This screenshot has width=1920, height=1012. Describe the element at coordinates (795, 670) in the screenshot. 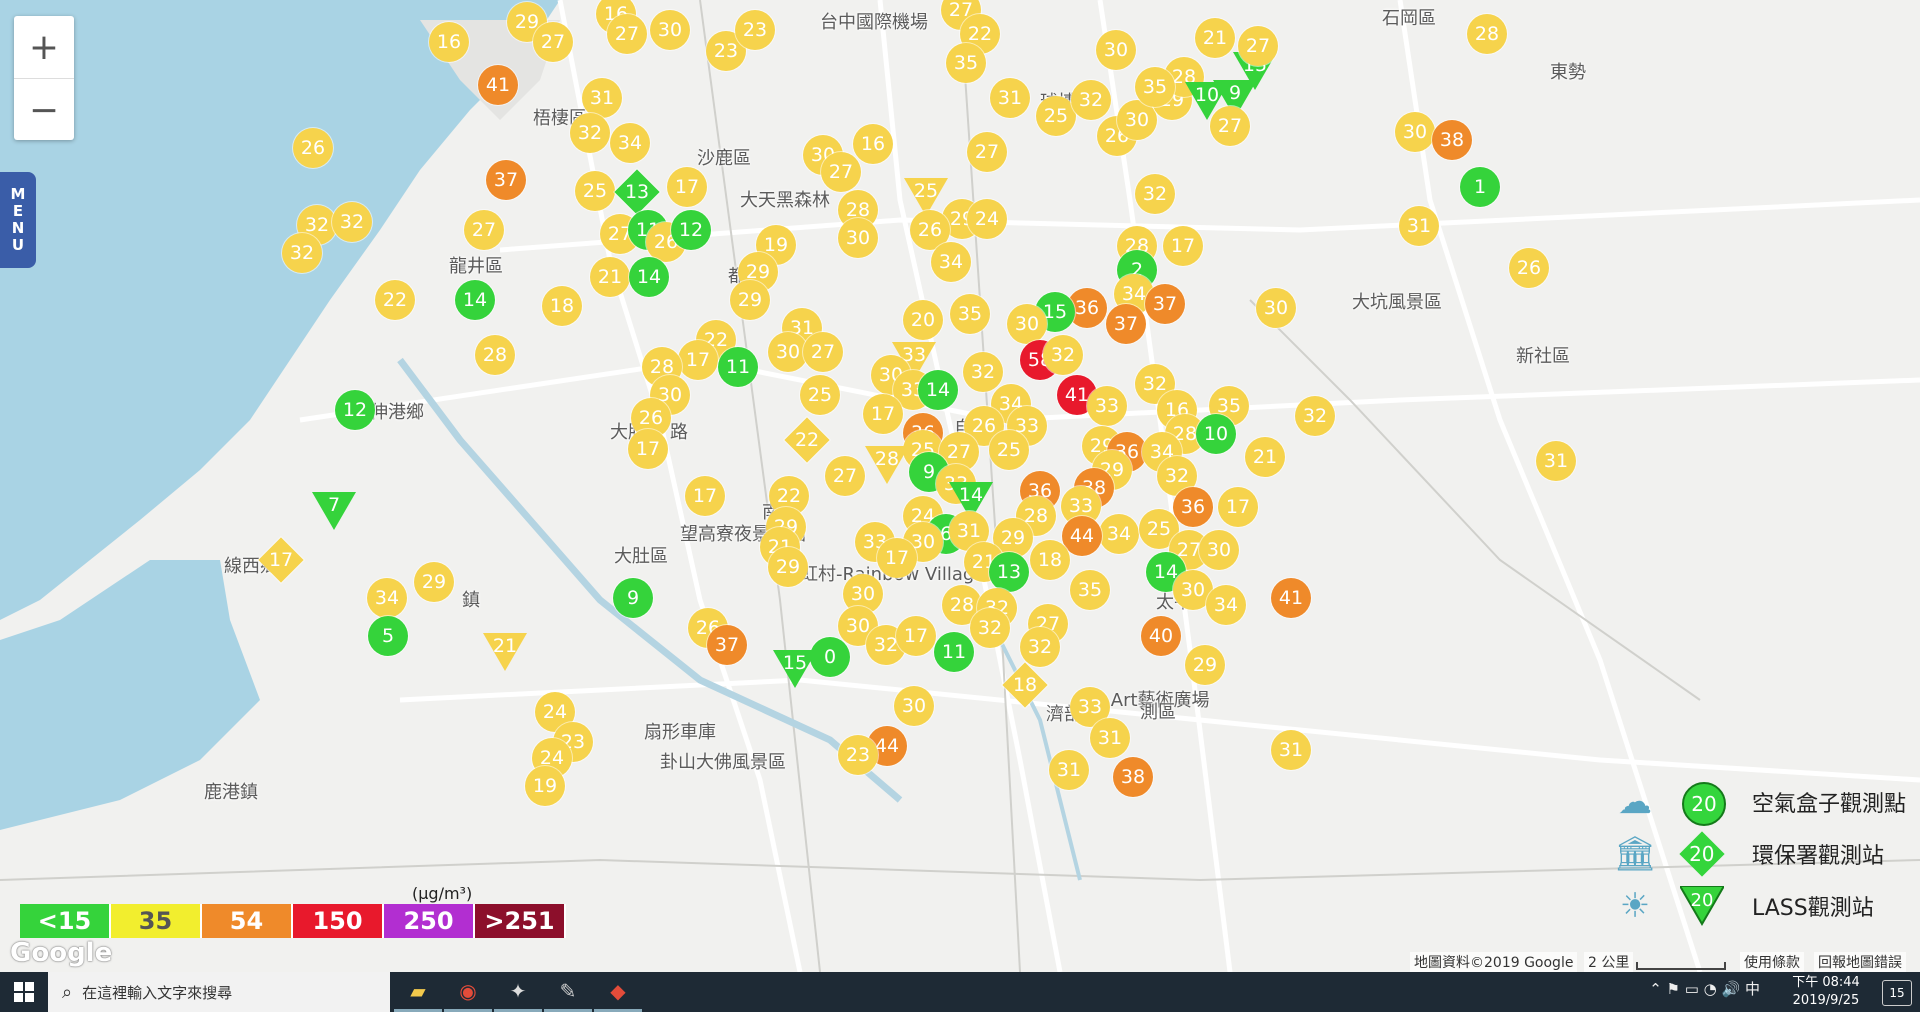

I see `lass-station-marker: 15` at that location.